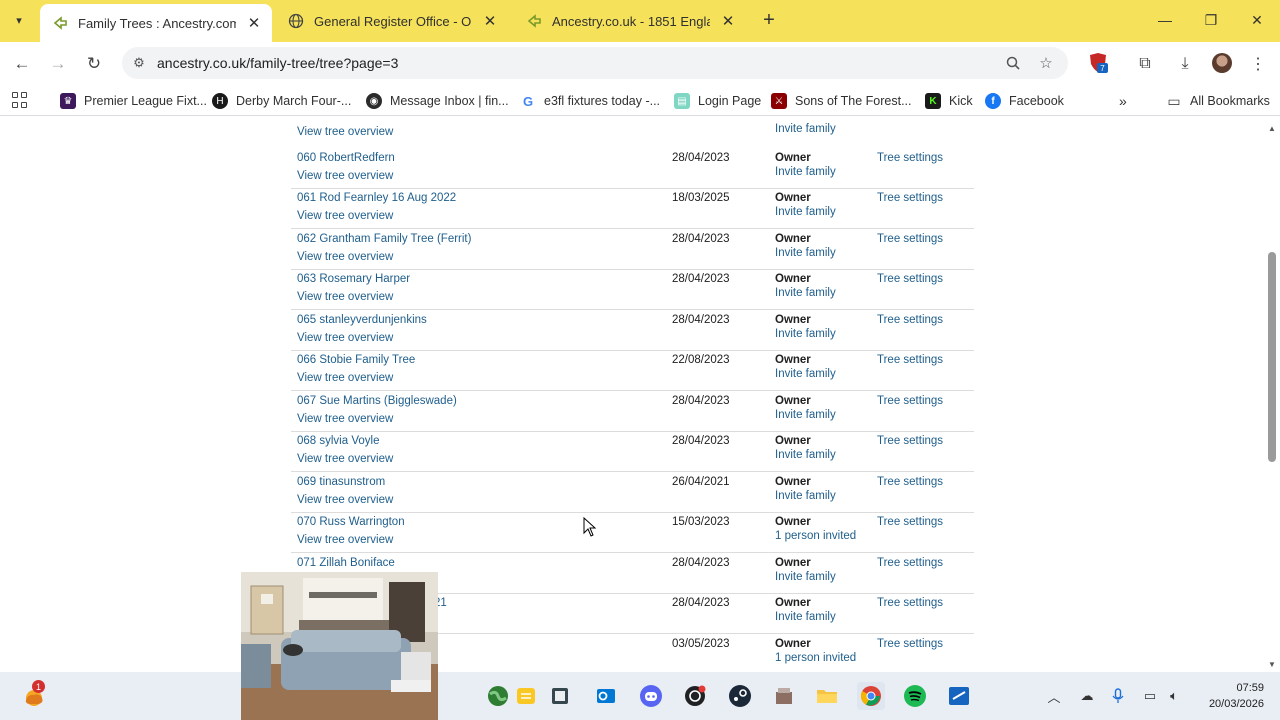 The width and height of the screenshot is (1280, 720). Describe the element at coordinates (351, 522) in the screenshot. I see `tree-name-link: 070 Russ Warrington` at that location.